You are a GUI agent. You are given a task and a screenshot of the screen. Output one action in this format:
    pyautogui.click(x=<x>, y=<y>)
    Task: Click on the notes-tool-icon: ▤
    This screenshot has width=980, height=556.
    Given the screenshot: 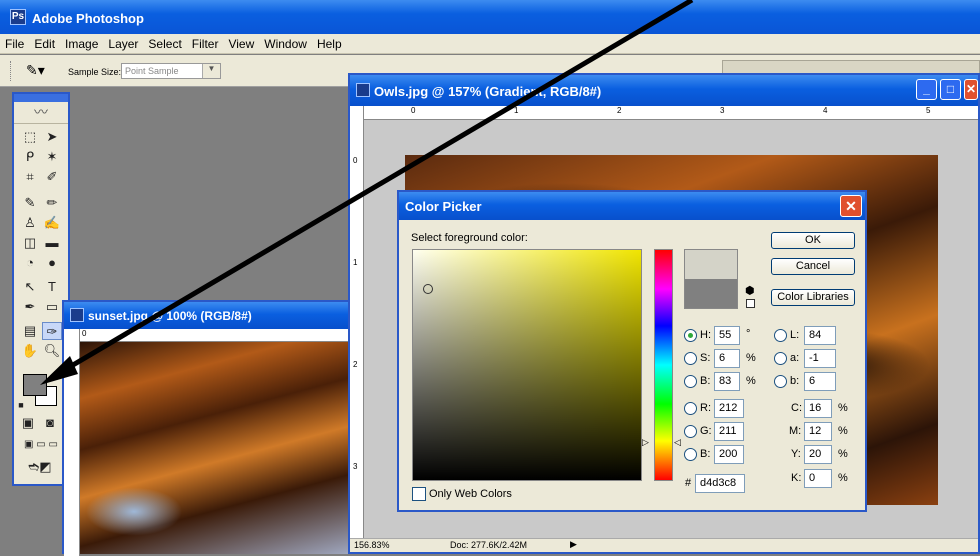 What is the action you would take?
    pyautogui.click(x=30, y=331)
    